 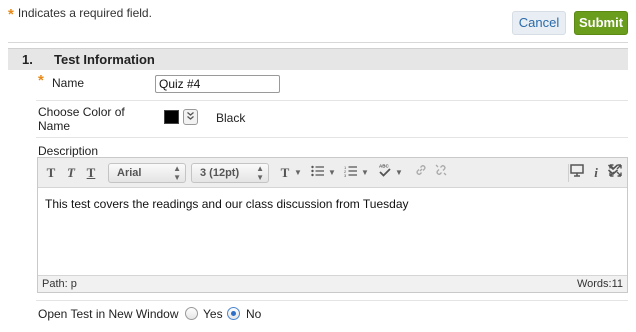 What do you see at coordinates (213, 314) in the screenshot?
I see `radio-yes-label: Yes` at bounding box center [213, 314].